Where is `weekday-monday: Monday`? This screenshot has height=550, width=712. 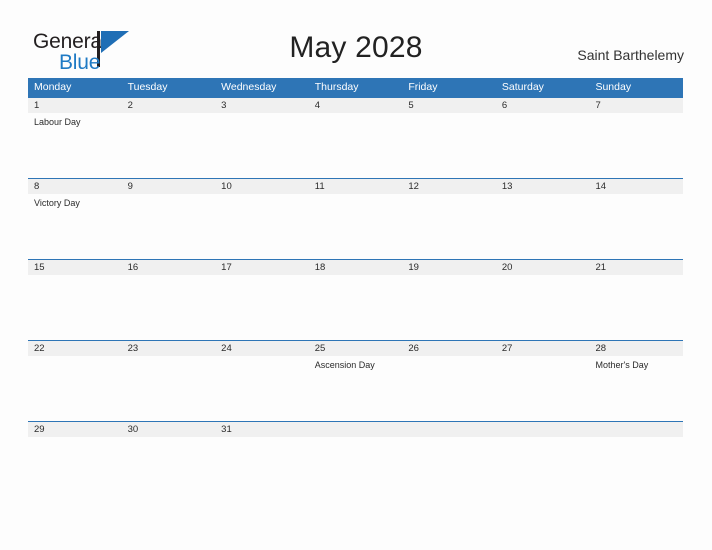
weekday-monday: Monday is located at coordinates (53, 87).